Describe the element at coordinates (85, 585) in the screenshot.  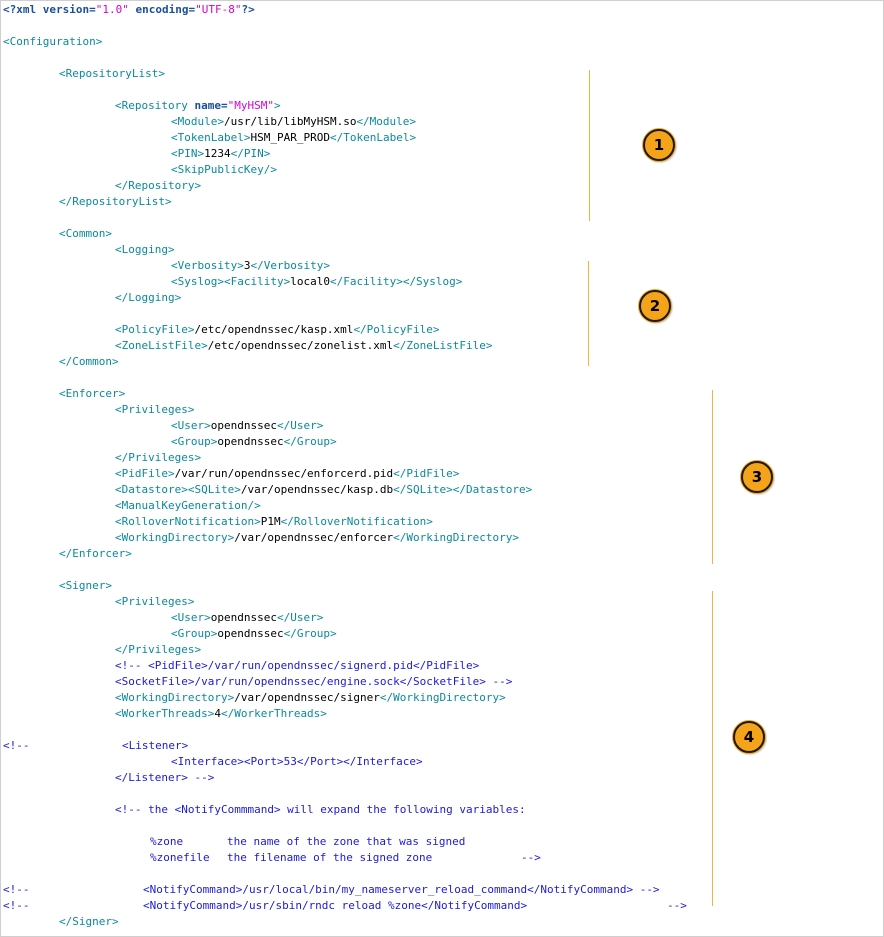
I see `signer-open-tag: <Signer>` at that location.